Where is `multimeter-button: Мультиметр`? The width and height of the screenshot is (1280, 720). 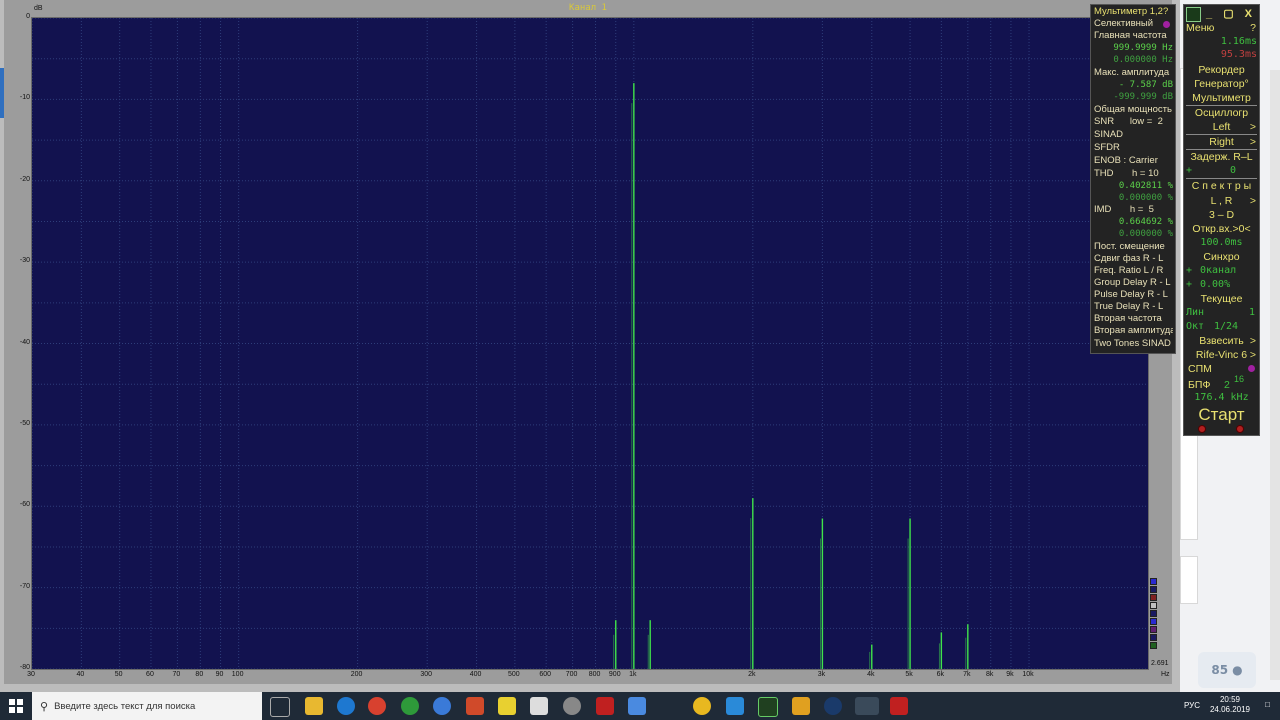 multimeter-button: Мультиметр is located at coordinates (1221, 98).